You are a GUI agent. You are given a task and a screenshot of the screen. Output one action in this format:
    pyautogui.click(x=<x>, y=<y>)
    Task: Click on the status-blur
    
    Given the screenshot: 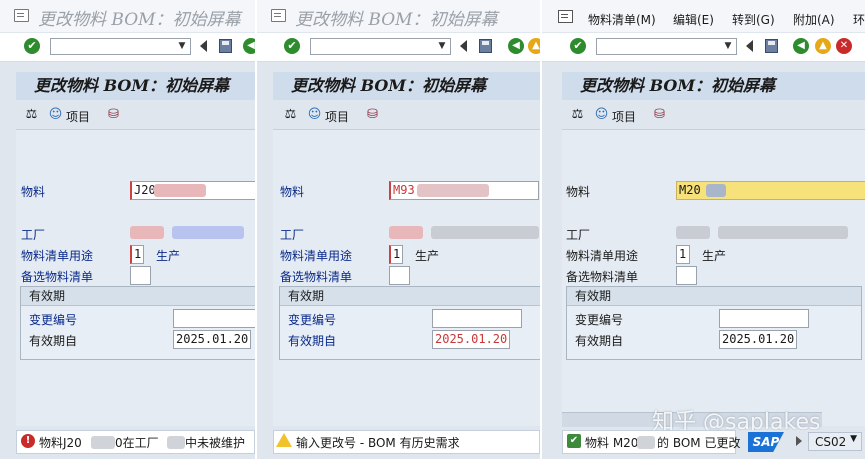 What is the action you would take?
    pyautogui.click(x=646, y=442)
    